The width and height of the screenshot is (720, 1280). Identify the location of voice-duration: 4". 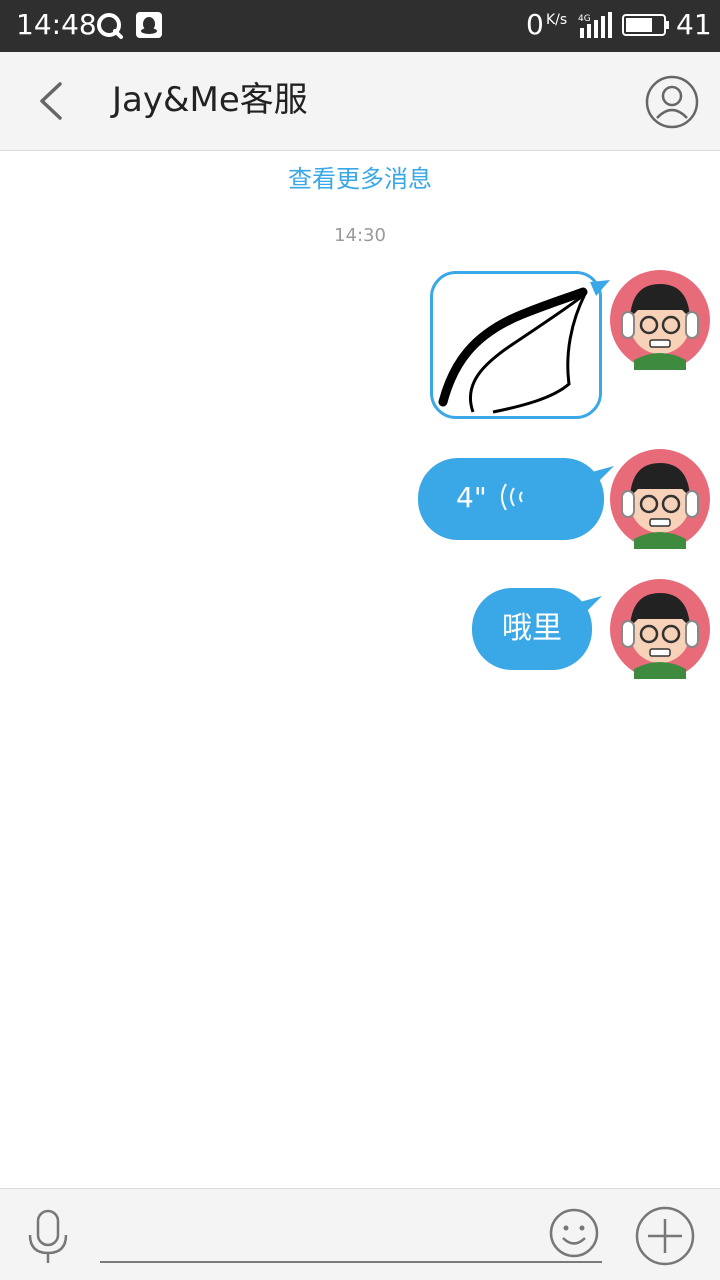
(471, 497).